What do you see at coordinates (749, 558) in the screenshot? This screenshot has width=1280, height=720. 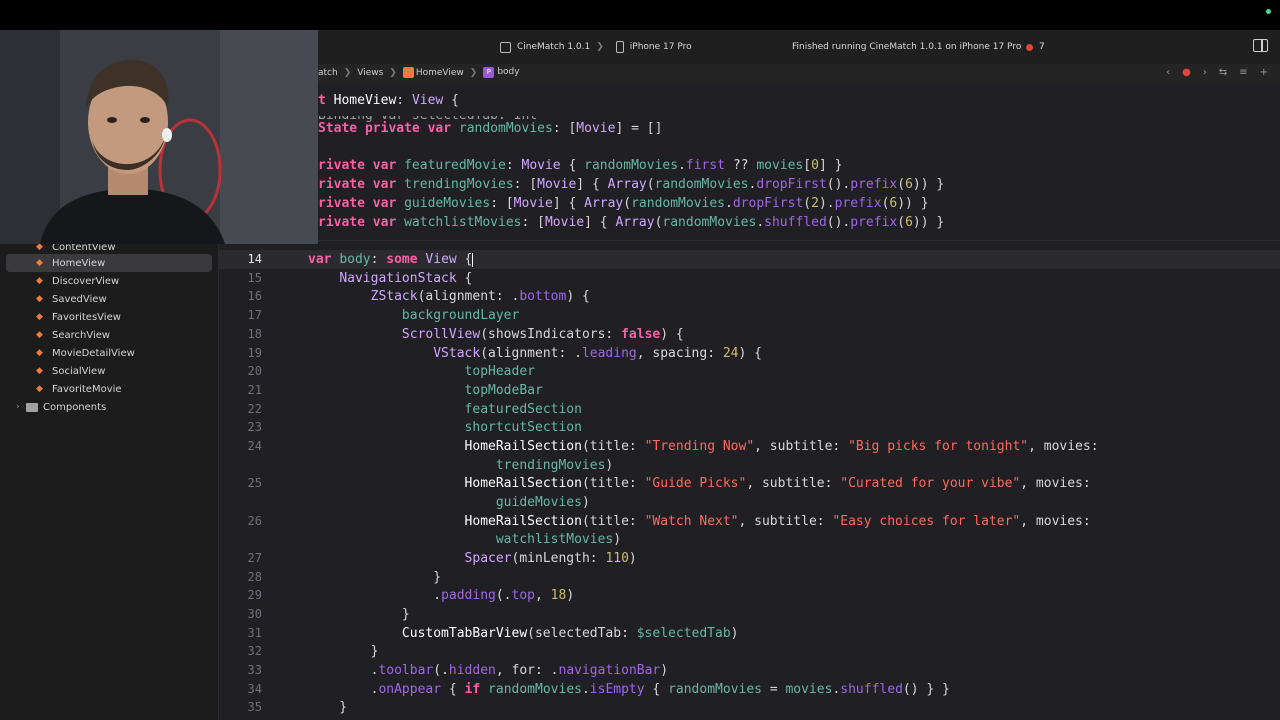 I see `code-line: 27 Spacer(minLength: 110)` at bounding box center [749, 558].